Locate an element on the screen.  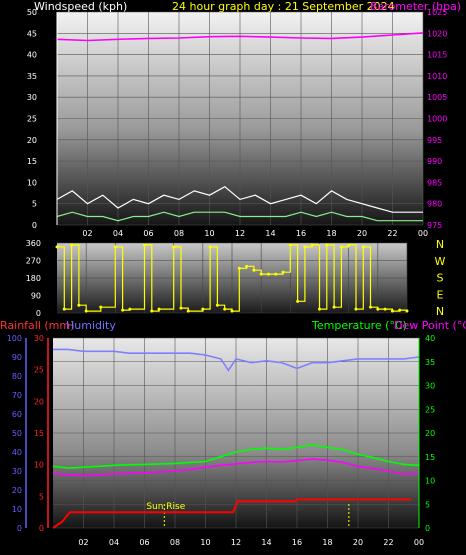
temp-x-tick-label: 10 is located at coordinates (205, 542).